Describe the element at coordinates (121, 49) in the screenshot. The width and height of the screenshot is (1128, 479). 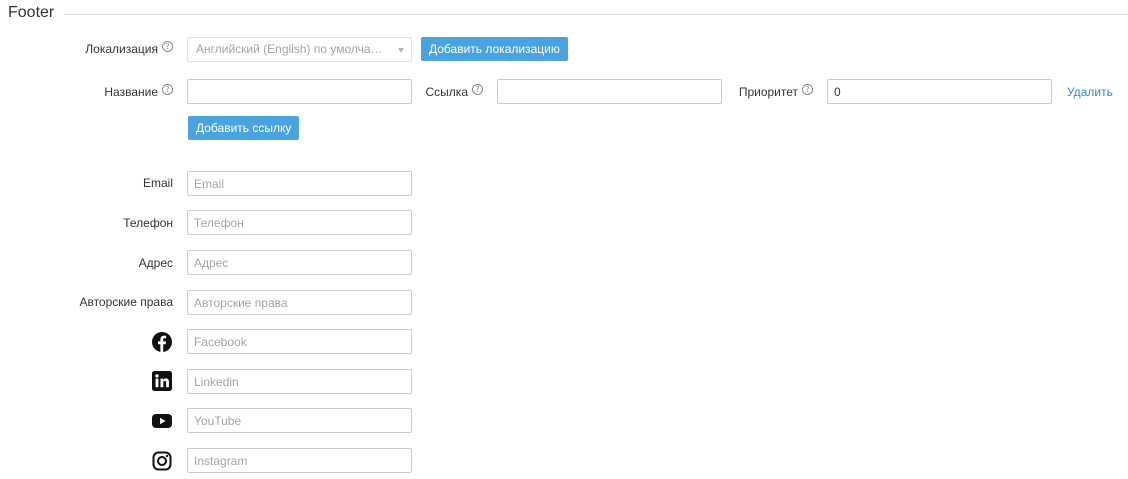
I see `localization-label-text: Локализация` at that location.